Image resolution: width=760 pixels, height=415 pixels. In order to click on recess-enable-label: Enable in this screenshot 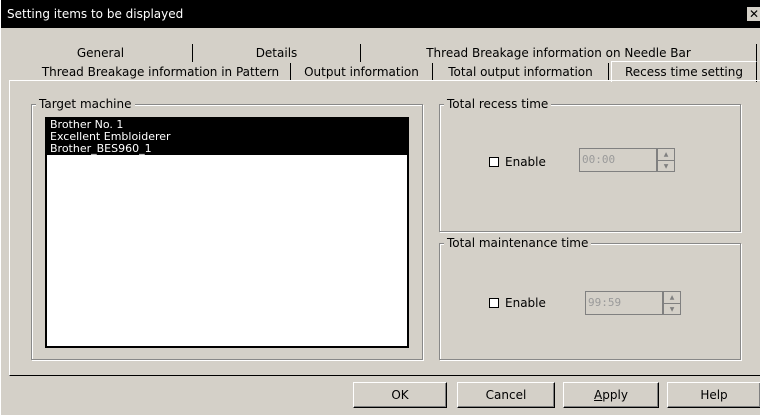, I will do `click(525, 162)`.